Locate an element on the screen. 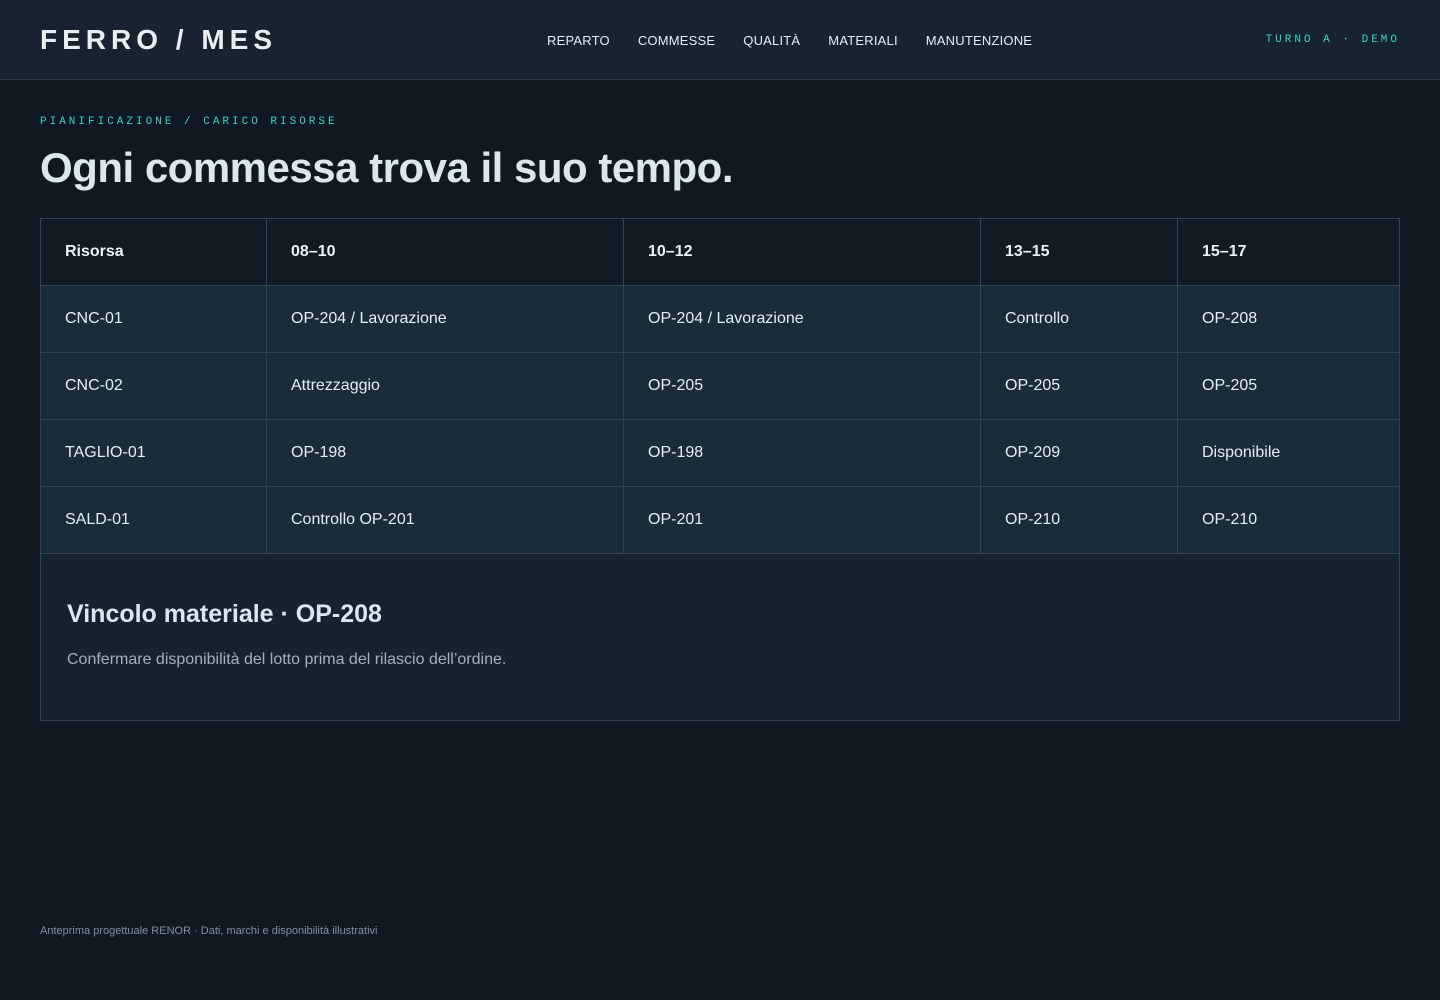 This screenshot has width=1440, height=1000. table-row: CNC-02 Attrezzaggio OP-205 OP-205 OP-205 is located at coordinates (720, 386).